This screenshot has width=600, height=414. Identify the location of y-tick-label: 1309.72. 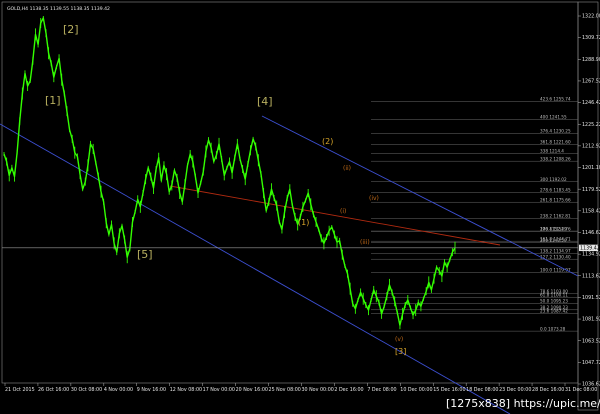
(591, 38).